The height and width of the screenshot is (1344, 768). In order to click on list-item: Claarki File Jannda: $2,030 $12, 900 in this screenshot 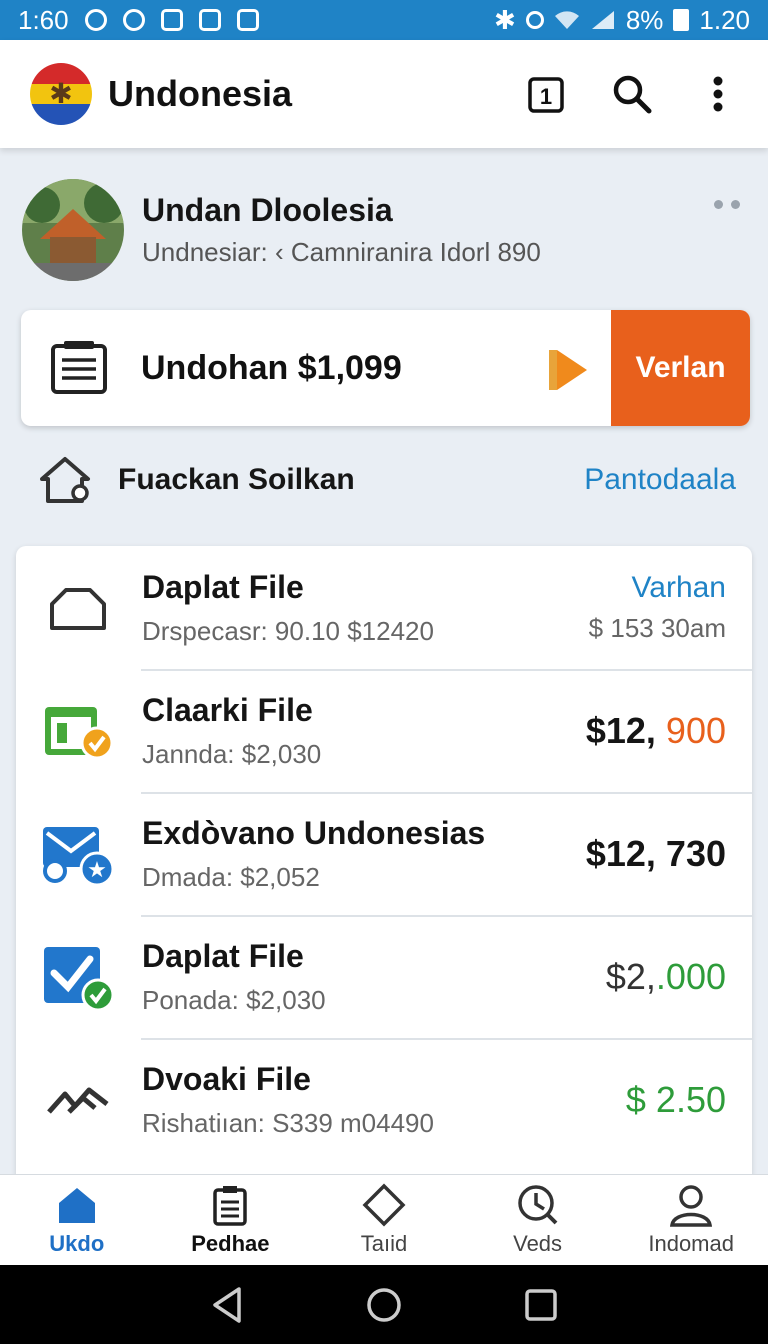, I will do `click(384, 730)`.